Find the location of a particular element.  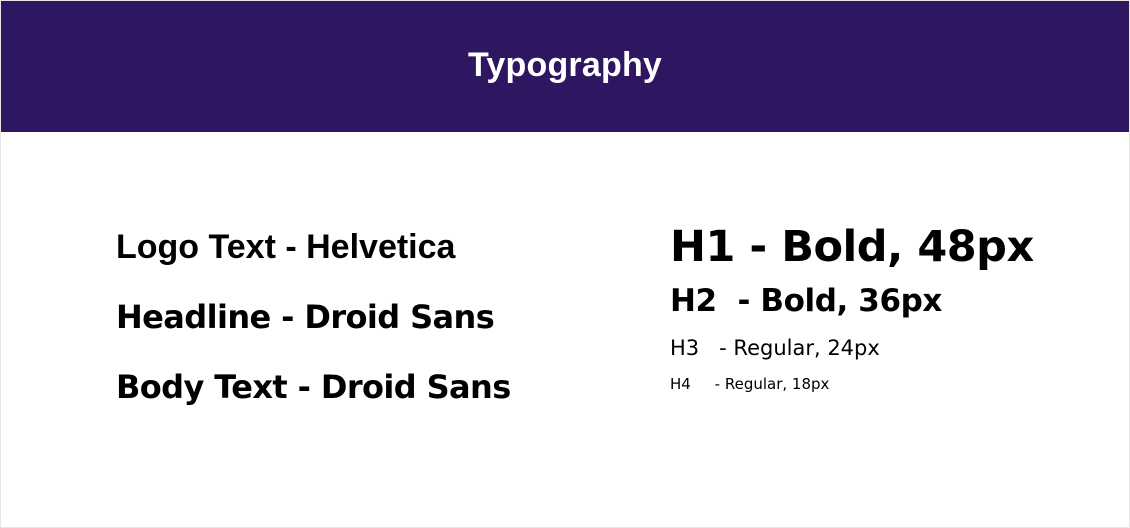

page-title: Typography is located at coordinates (565, 64).